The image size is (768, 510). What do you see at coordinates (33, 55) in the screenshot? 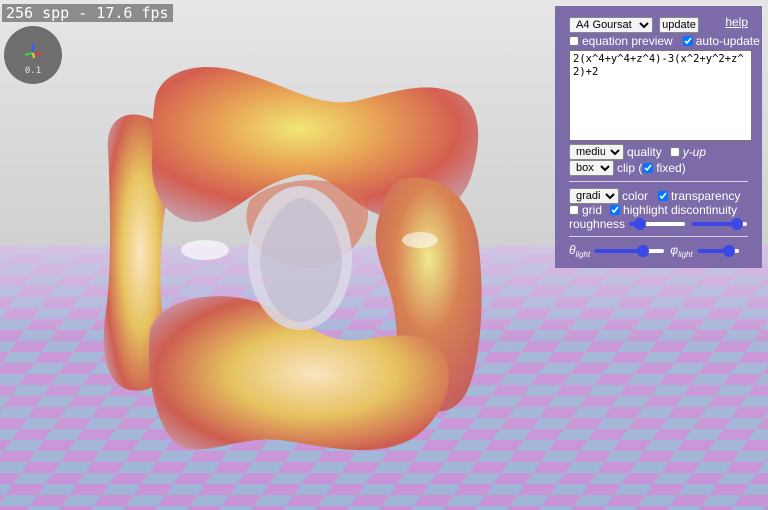
I see `axis-gizmo: 0.1` at bounding box center [33, 55].